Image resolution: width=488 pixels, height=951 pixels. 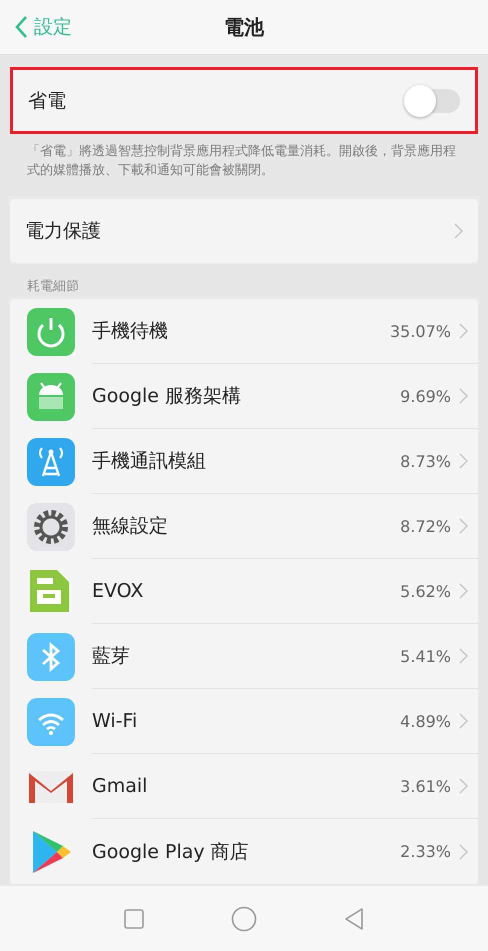 What do you see at coordinates (51, 526) in the screenshot?
I see `gear-icon` at bounding box center [51, 526].